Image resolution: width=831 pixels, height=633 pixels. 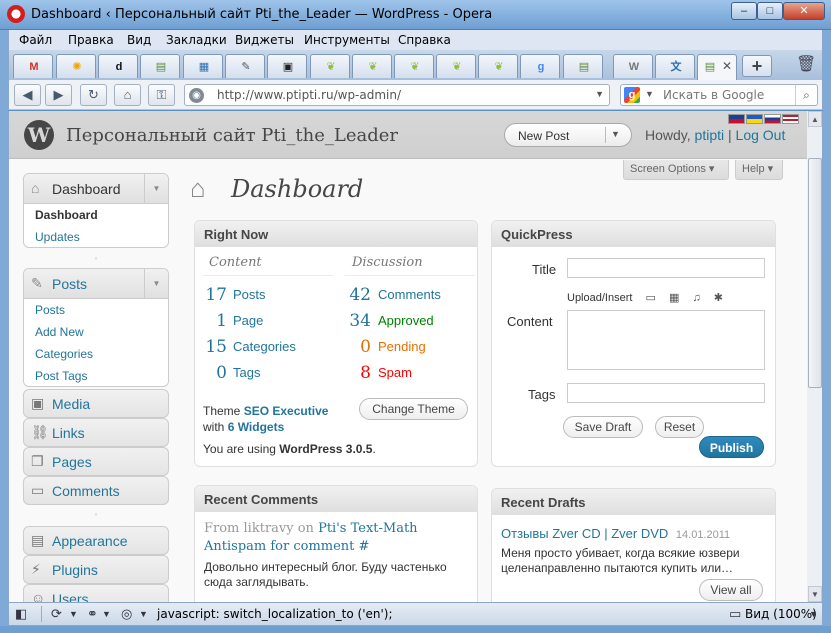 I want to click on browser-tab: 文, so click(x=675, y=66).